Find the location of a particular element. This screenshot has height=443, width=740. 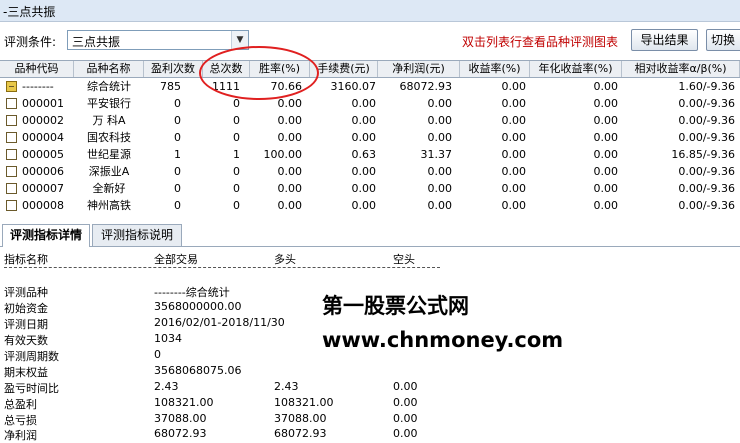

toolbar: 评测条件: 三点共振 ▼ 双击列表行查看品种评测图表 导出结果 切换 is located at coordinates (370, 39).